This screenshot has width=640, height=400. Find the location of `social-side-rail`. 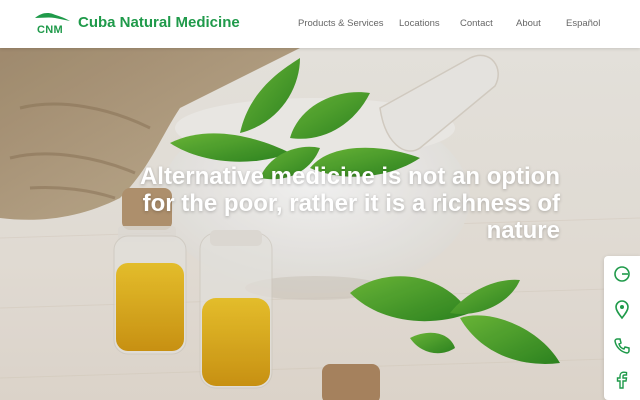

social-side-rail is located at coordinates (622, 328).